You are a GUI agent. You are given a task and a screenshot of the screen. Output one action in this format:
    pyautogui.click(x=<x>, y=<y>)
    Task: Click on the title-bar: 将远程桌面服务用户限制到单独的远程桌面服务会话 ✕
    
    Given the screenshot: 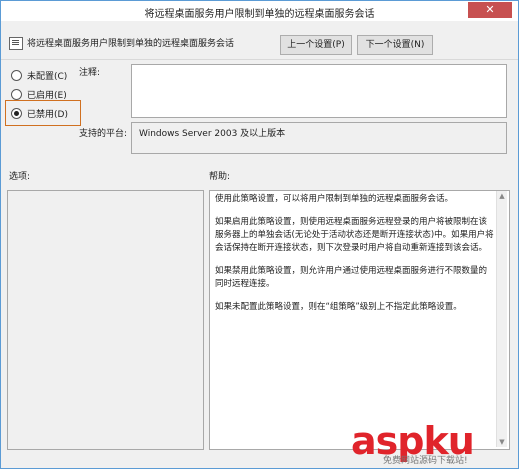 What is the action you would take?
    pyautogui.click(x=259, y=11)
    